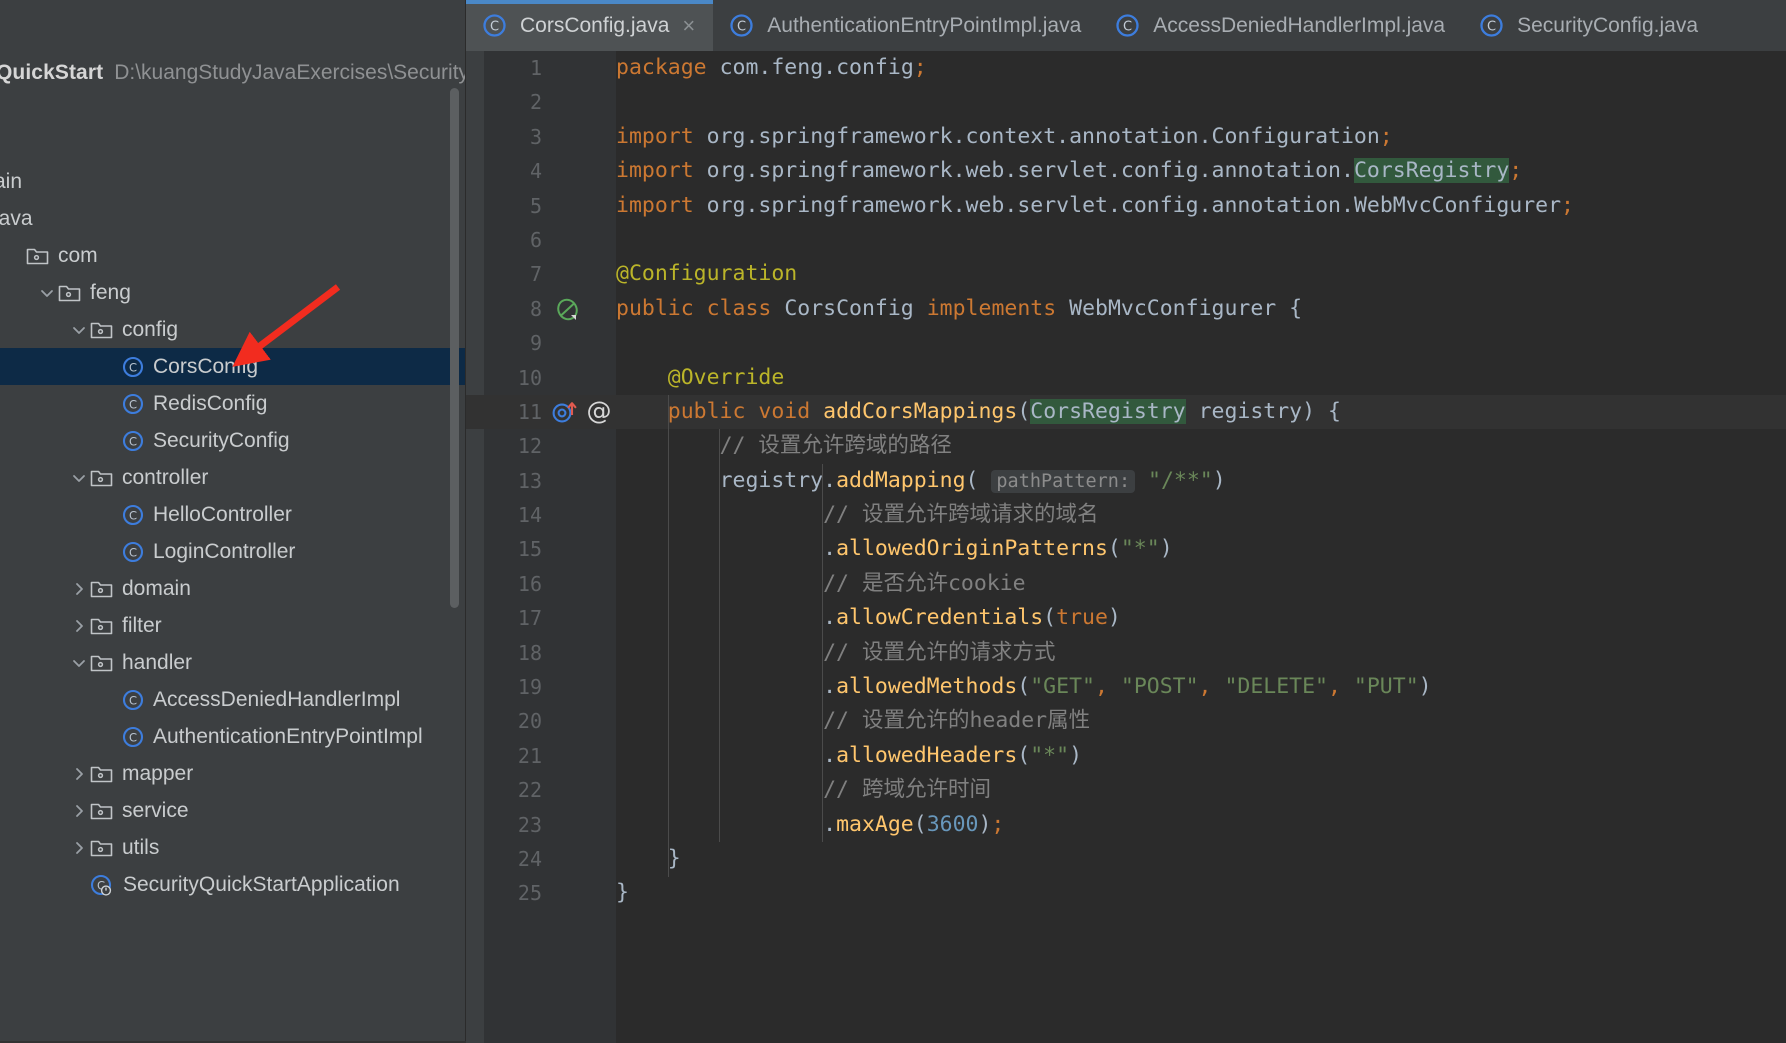 The height and width of the screenshot is (1043, 1786). Describe the element at coordinates (290, 72) in the screenshot. I see `project-path: D:\kuangStudyJavaExercises\SecurityQ` at that location.